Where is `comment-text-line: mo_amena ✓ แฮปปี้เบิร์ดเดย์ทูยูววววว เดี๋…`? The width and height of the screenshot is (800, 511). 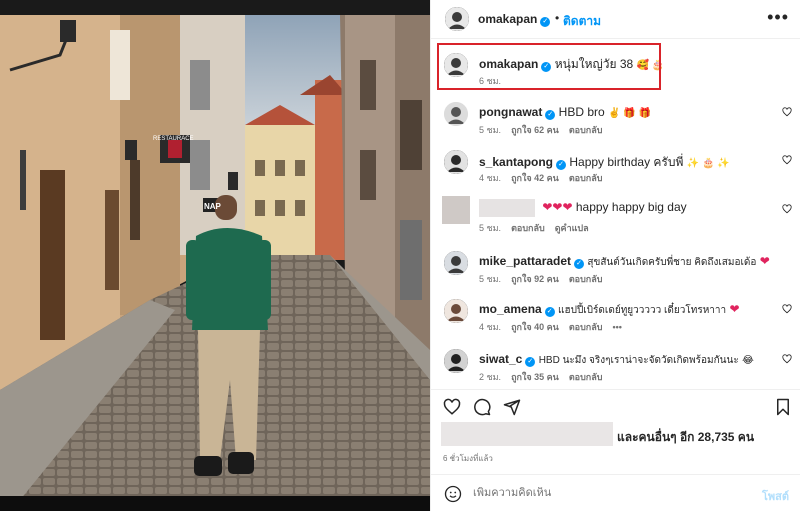
comment-text-line: mo_amena ✓ แฮปปี้เบิร์ดเดย์ทูยูววววว เดี๋… is located at coordinates (609, 310).